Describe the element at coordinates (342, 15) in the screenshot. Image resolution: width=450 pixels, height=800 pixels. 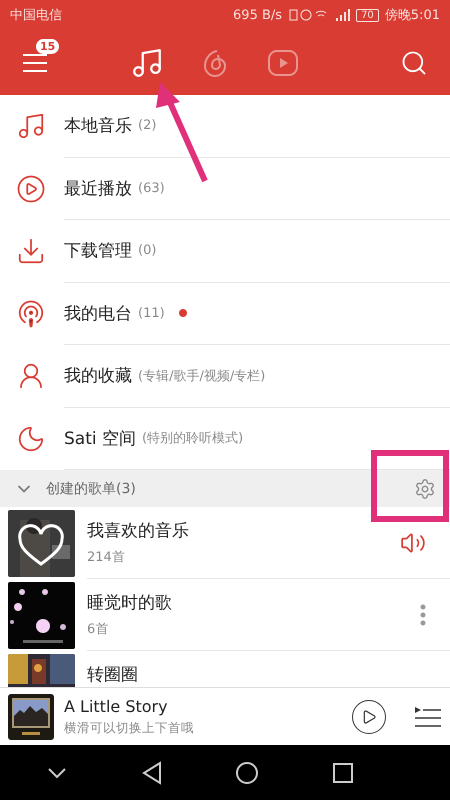
I see `signal-icon` at that location.